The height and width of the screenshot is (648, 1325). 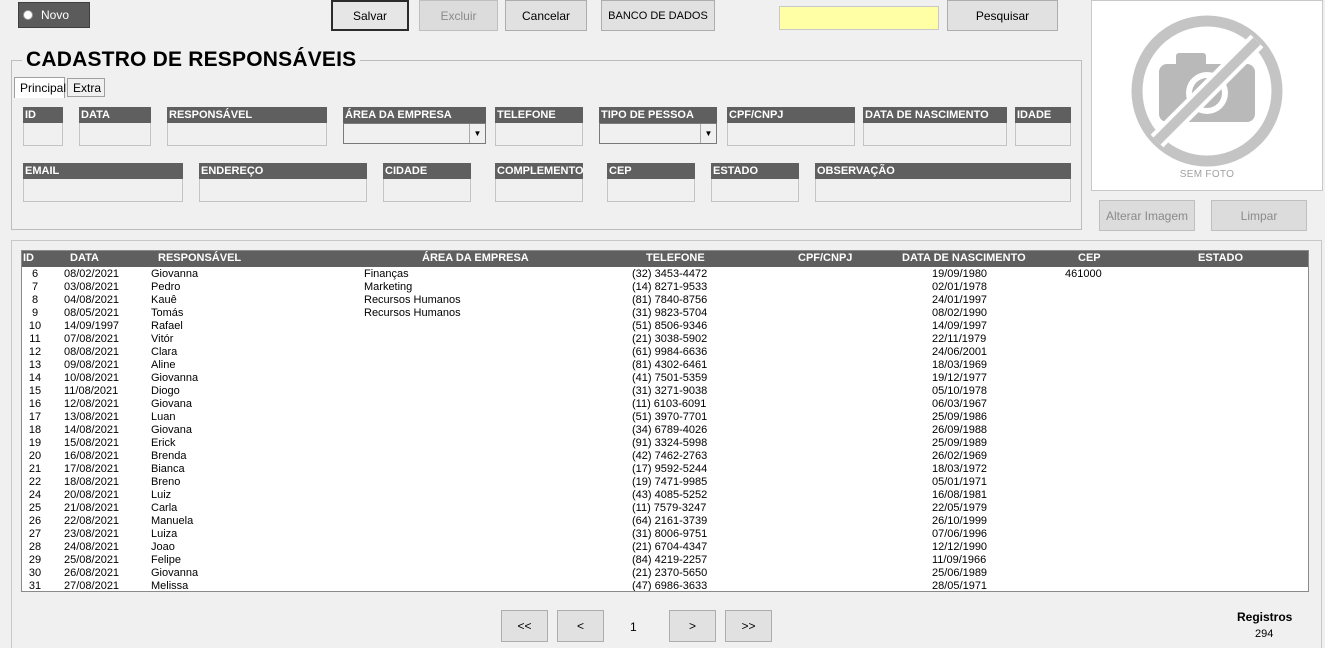 I want to click on cell-responsavel: Breno, so click(x=166, y=482).